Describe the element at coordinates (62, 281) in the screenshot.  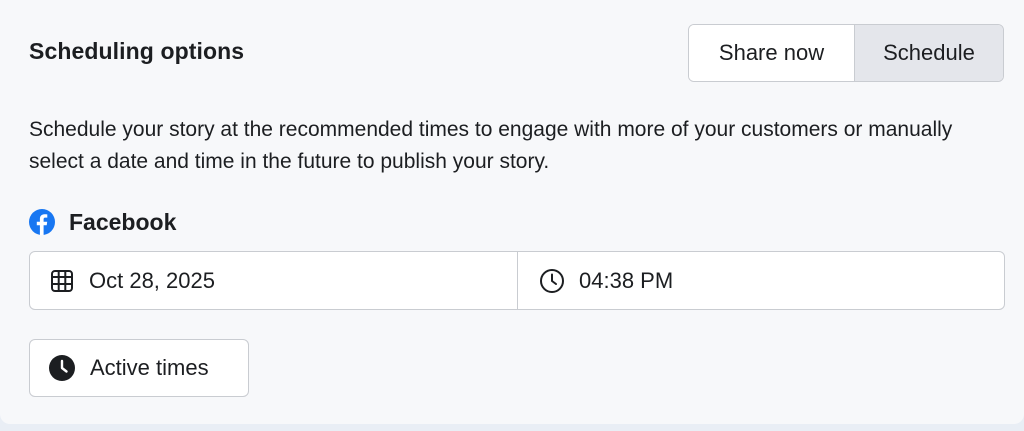
I see `calendar-icon` at that location.